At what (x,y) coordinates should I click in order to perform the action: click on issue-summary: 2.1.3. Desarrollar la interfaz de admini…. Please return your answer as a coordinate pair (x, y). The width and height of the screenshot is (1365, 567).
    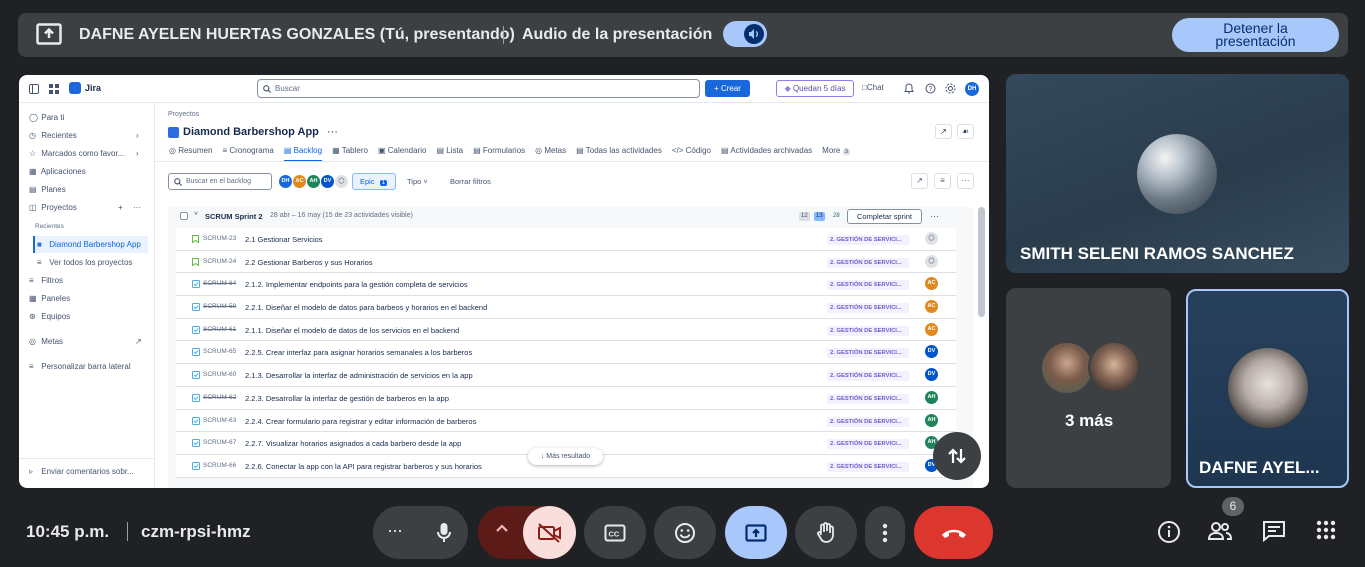
    Looking at the image, I should click on (359, 375).